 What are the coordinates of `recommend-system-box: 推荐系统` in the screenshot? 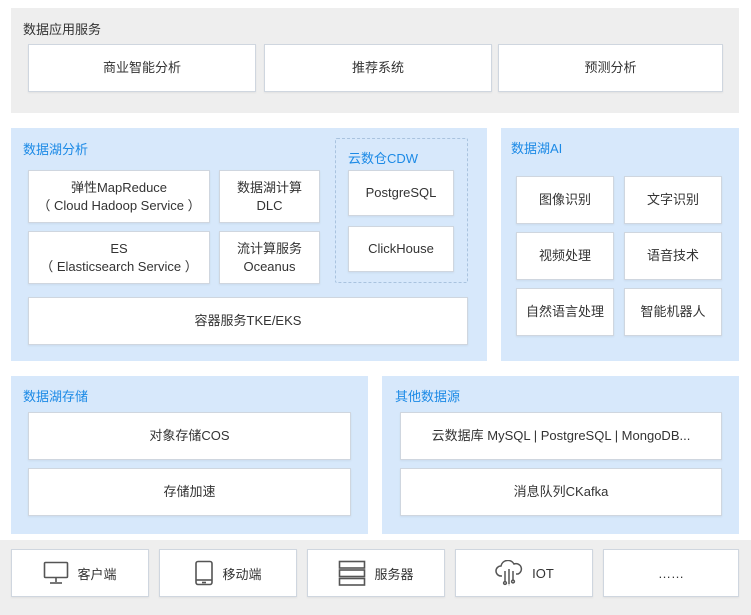 It's located at (378, 68).